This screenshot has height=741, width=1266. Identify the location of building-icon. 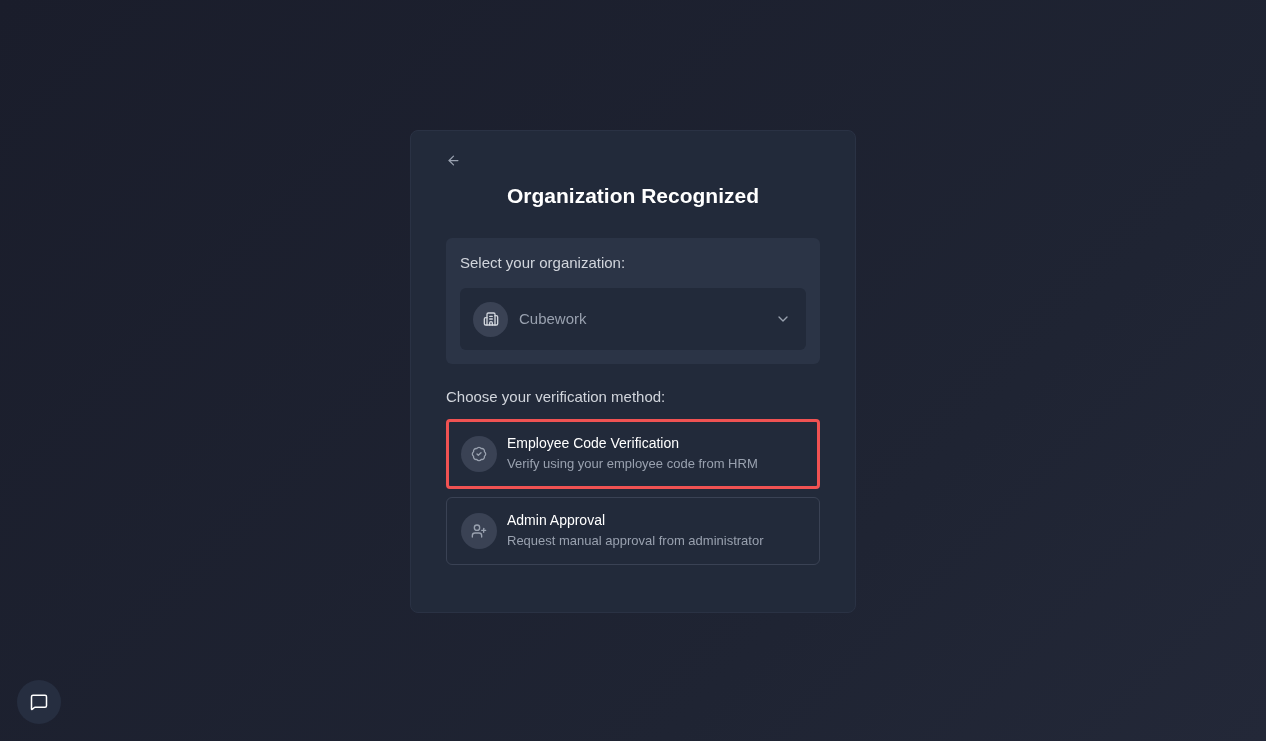
(490, 319).